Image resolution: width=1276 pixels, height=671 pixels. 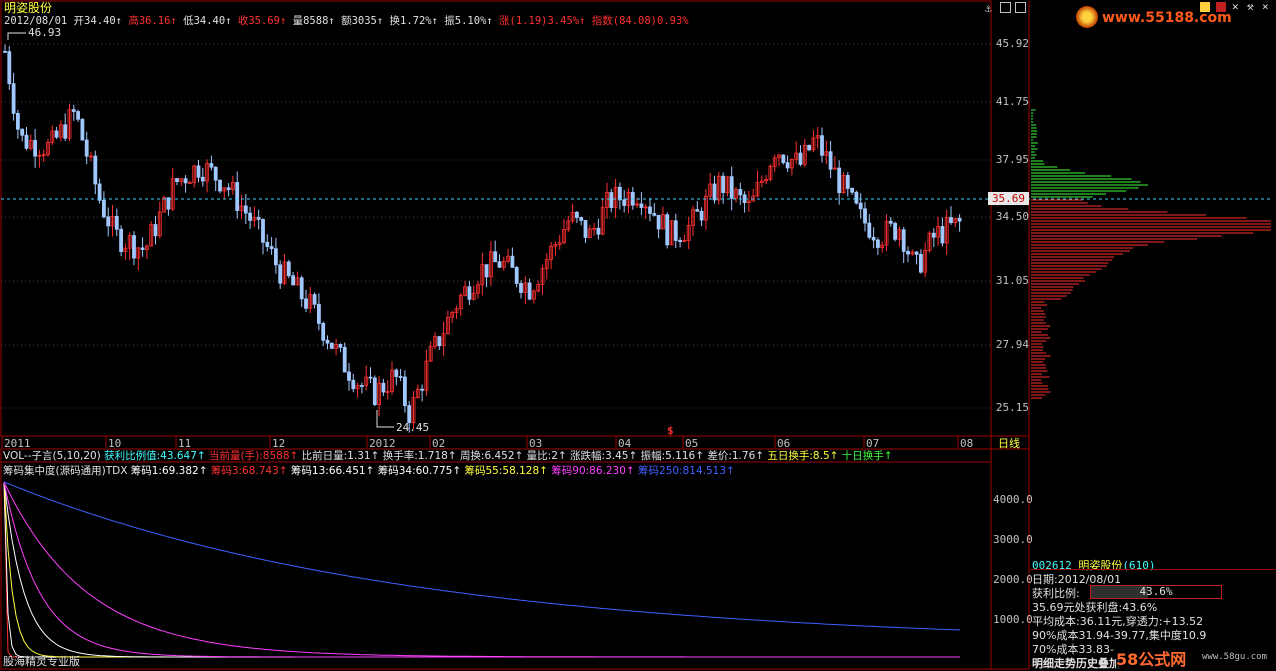 What do you see at coordinates (65, 471) in the screenshot?
I see `chip-indicator-title: 筹码集中度(源码通用)TDX` at bounding box center [65, 471].